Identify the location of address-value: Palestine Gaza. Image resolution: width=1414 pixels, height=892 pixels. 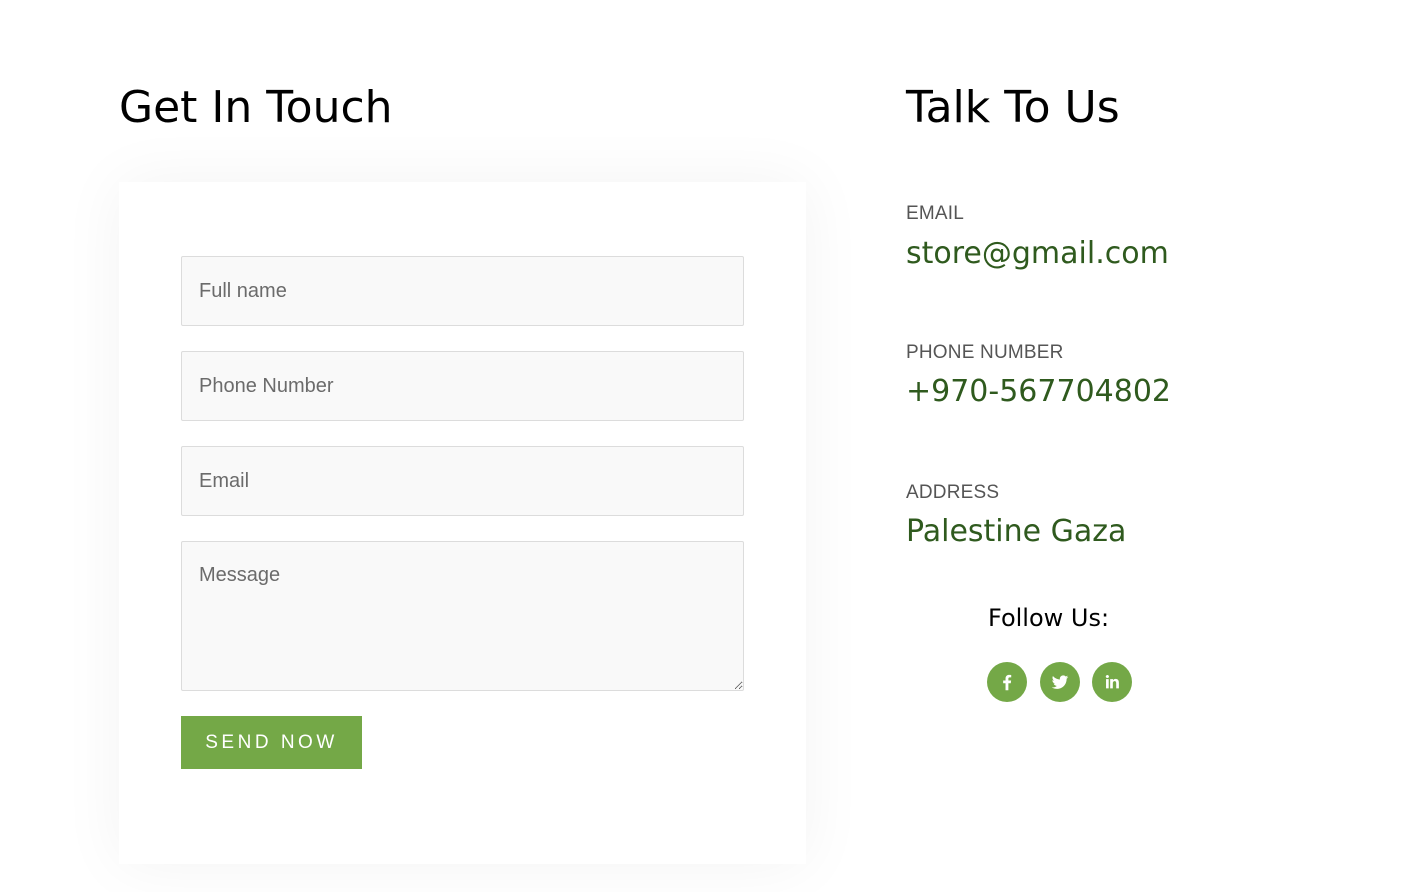
(1016, 531).